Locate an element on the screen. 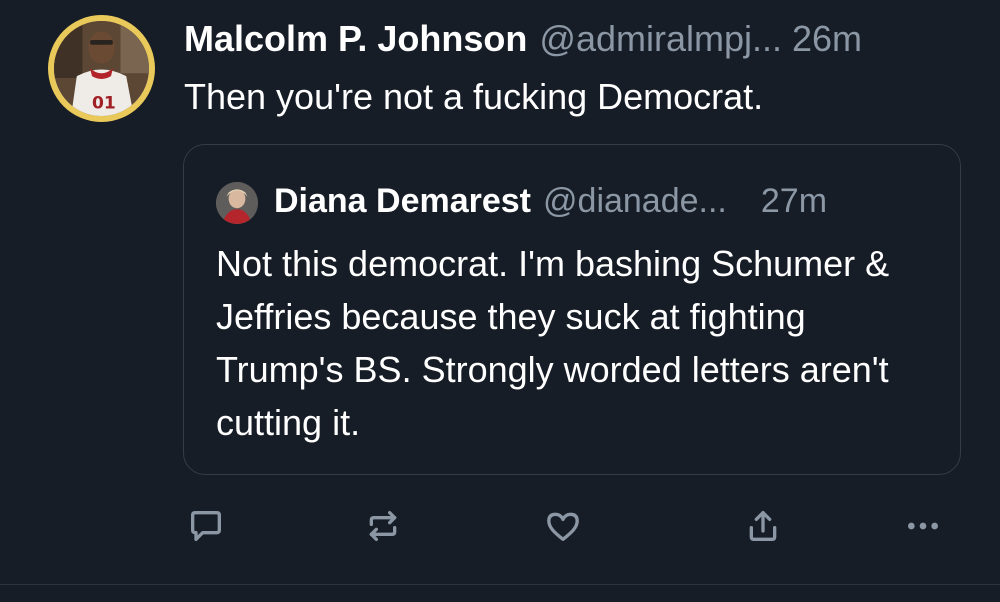  post-actions is located at coordinates (500, 528).